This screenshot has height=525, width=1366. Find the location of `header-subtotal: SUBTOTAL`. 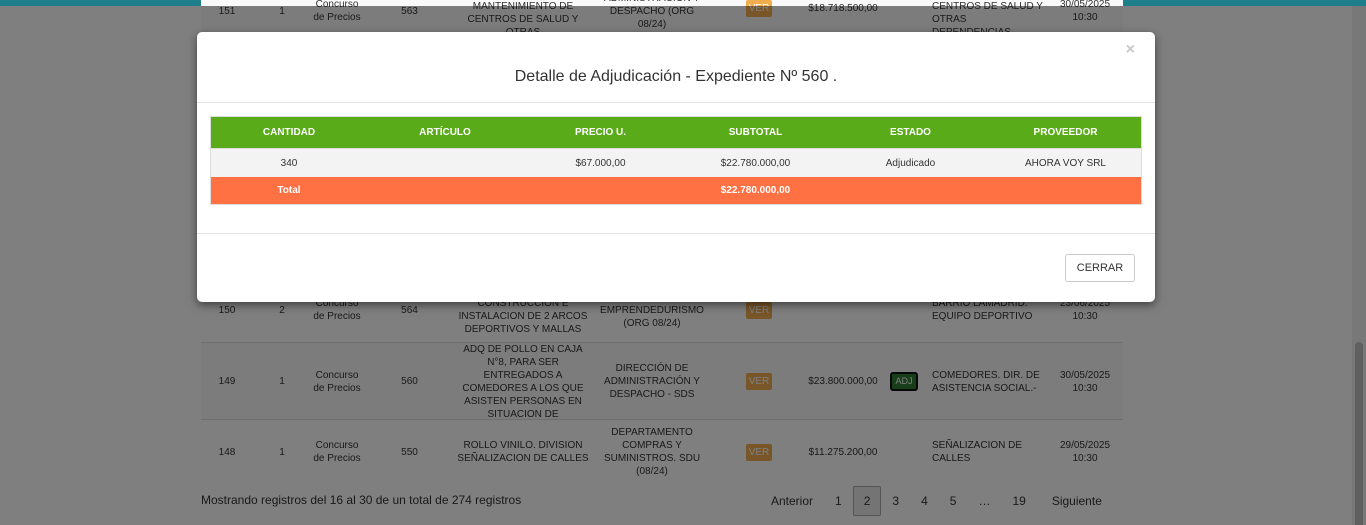

header-subtotal: SUBTOTAL is located at coordinates (755, 132).